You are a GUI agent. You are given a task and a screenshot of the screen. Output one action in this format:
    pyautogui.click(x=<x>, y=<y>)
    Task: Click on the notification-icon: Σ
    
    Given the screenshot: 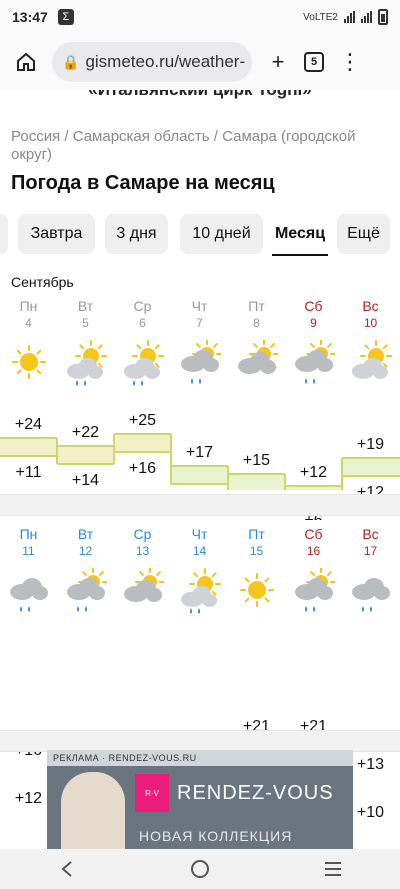 What is the action you would take?
    pyautogui.click(x=65, y=17)
    